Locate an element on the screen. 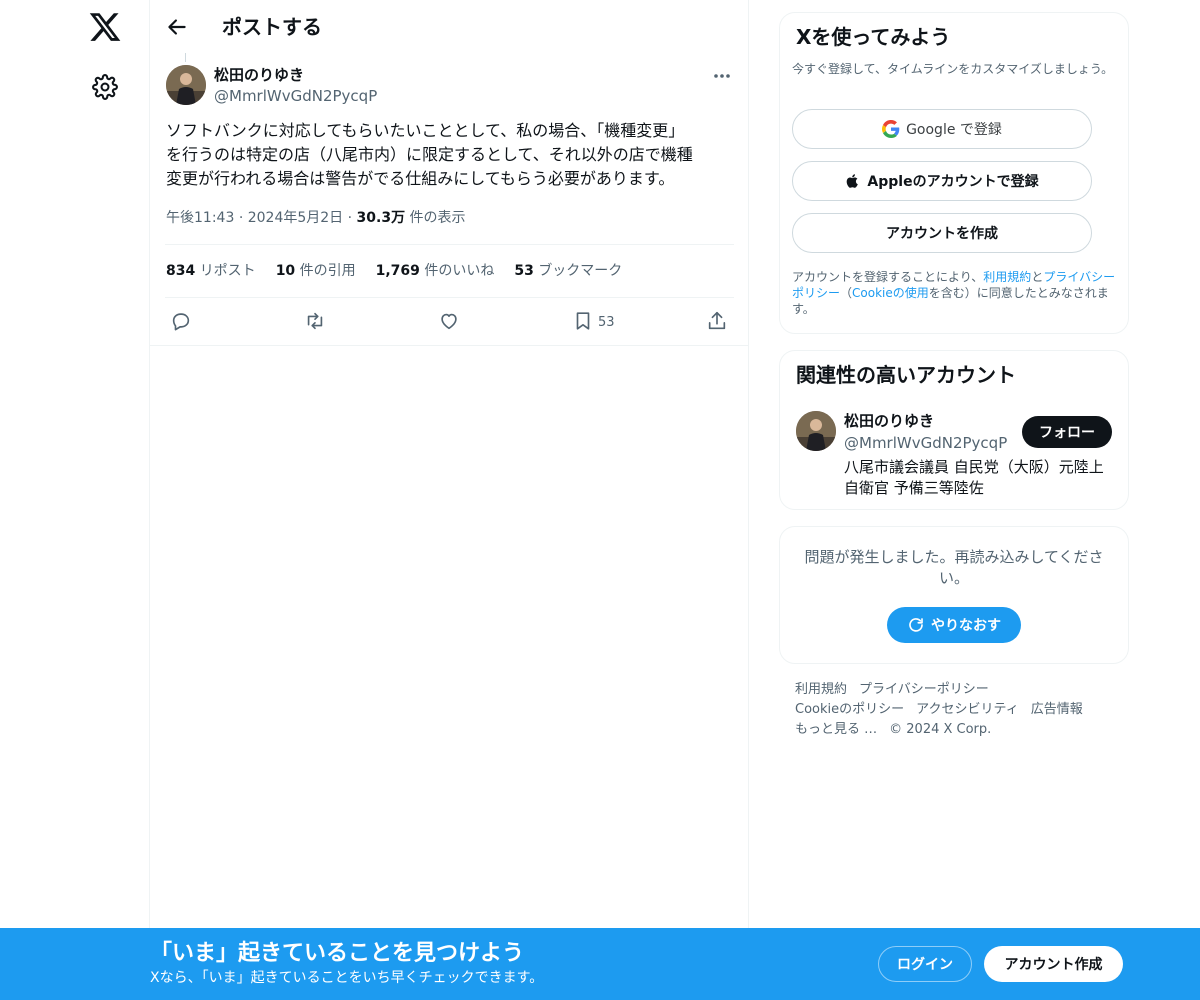 This screenshot has height=1000, width=1200. repost-icon is located at coordinates (315, 321).